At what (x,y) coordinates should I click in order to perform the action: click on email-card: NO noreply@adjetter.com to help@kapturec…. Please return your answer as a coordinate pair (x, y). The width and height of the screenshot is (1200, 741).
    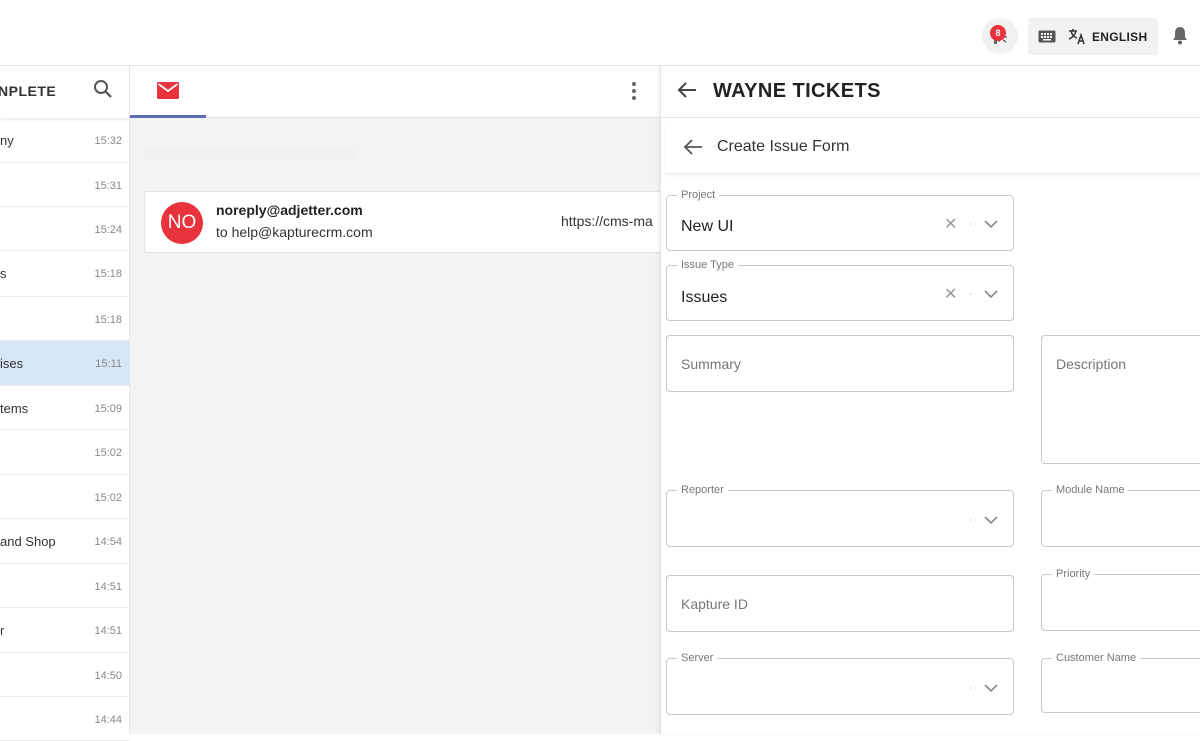
    Looking at the image, I should click on (409, 222).